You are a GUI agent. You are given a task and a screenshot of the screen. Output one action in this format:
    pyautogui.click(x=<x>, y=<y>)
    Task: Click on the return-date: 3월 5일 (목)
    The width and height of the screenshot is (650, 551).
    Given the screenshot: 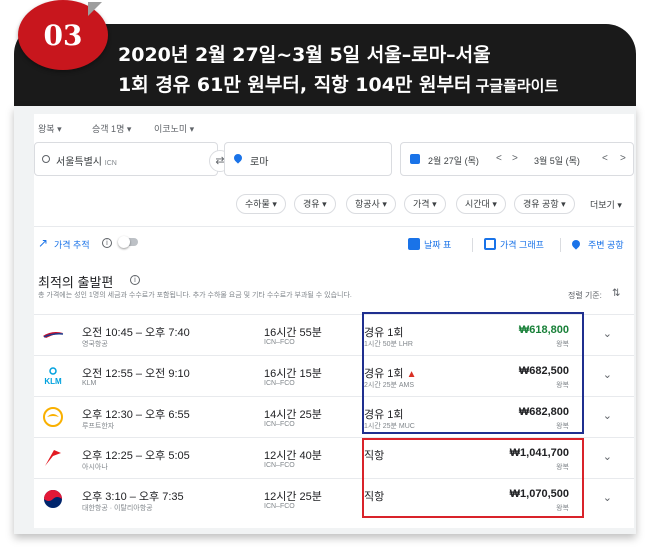 What is the action you would take?
    pyautogui.click(x=557, y=160)
    